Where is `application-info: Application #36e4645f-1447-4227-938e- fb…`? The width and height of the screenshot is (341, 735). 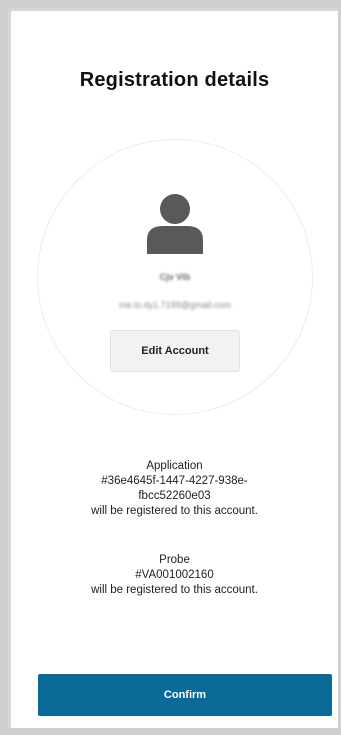 application-info: Application #36e4645f-1447-4227-938e- fb… is located at coordinates (174, 489).